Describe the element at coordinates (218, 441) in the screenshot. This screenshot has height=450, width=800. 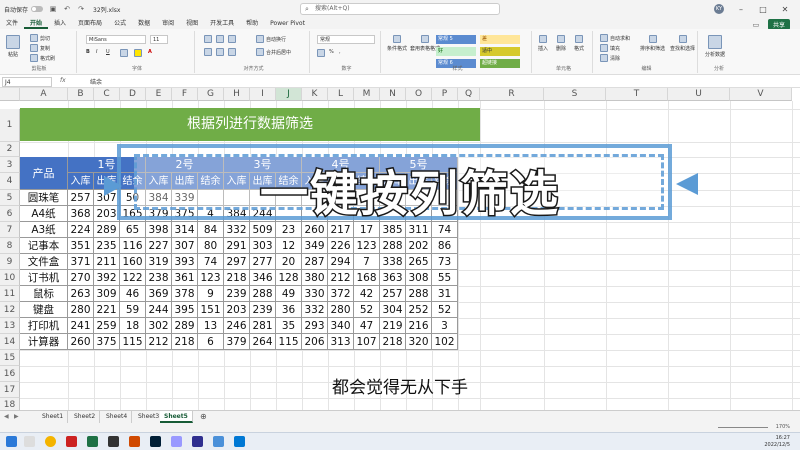
I see `app-blue-icon` at that location.